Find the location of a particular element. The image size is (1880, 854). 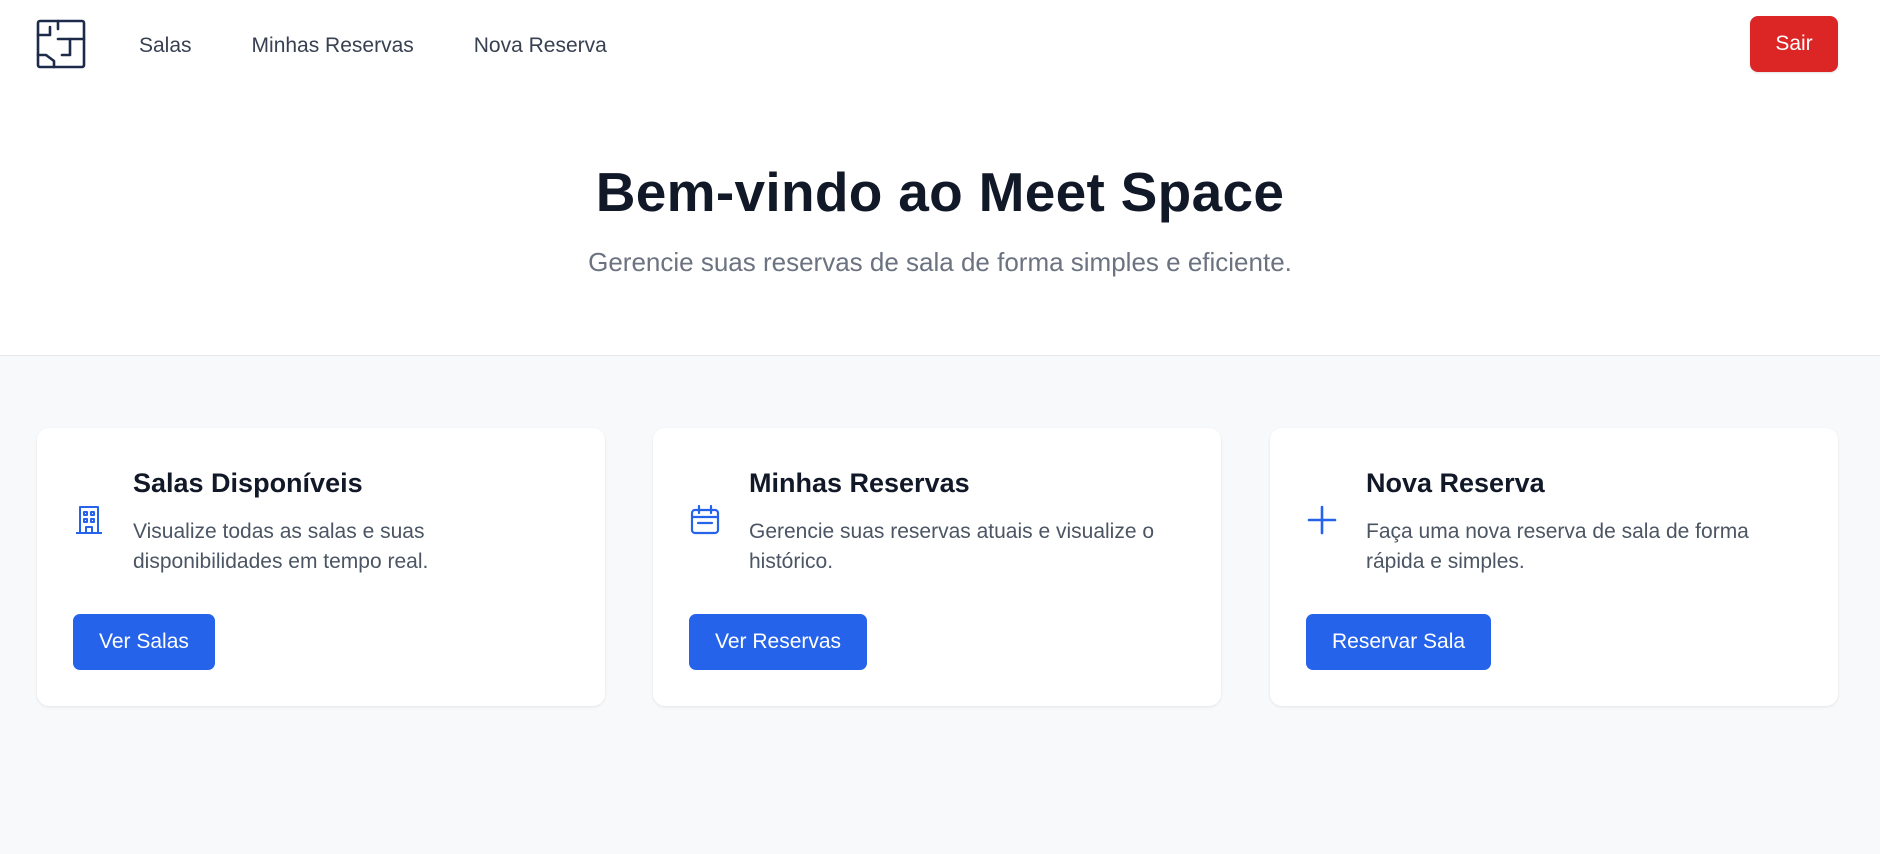

calendar-icon is located at coordinates (705, 520).